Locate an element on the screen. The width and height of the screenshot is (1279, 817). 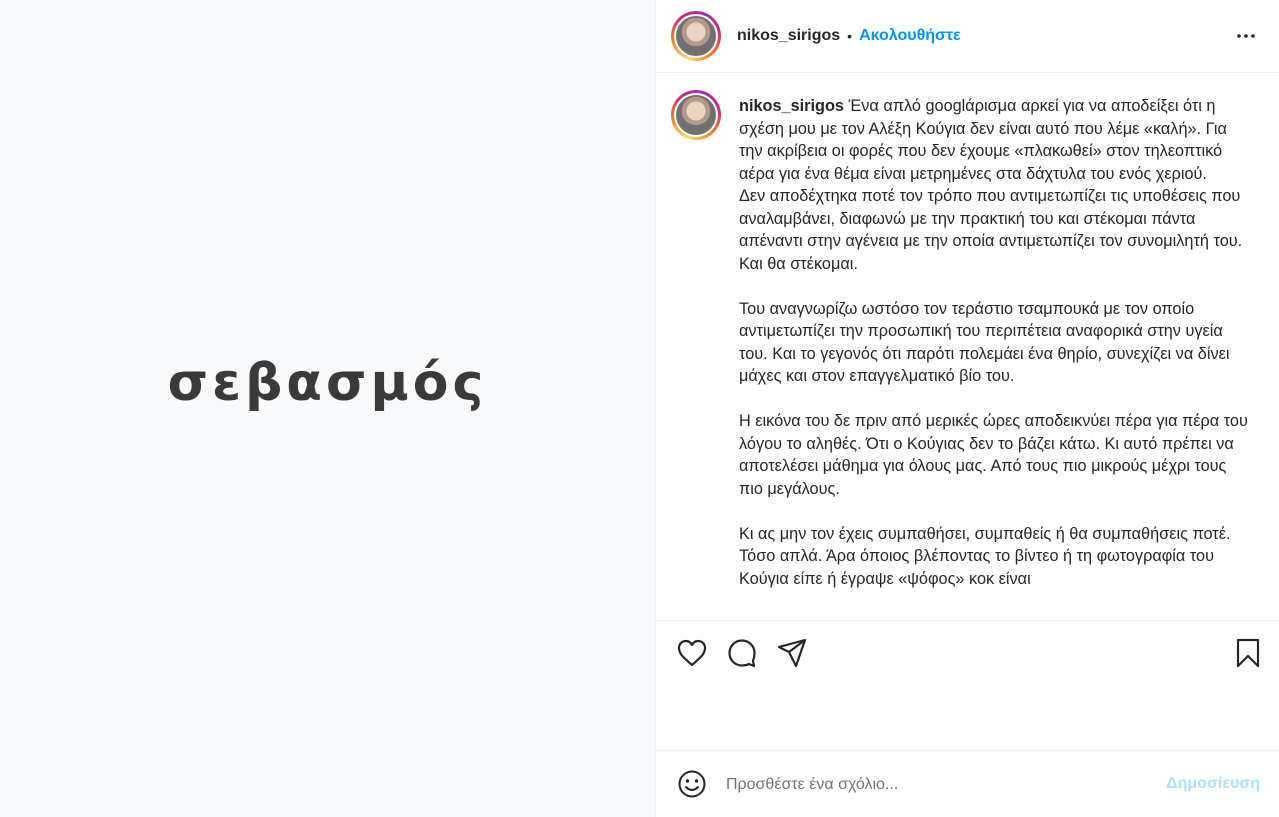
media-text: σεβασμός is located at coordinates (327, 383).